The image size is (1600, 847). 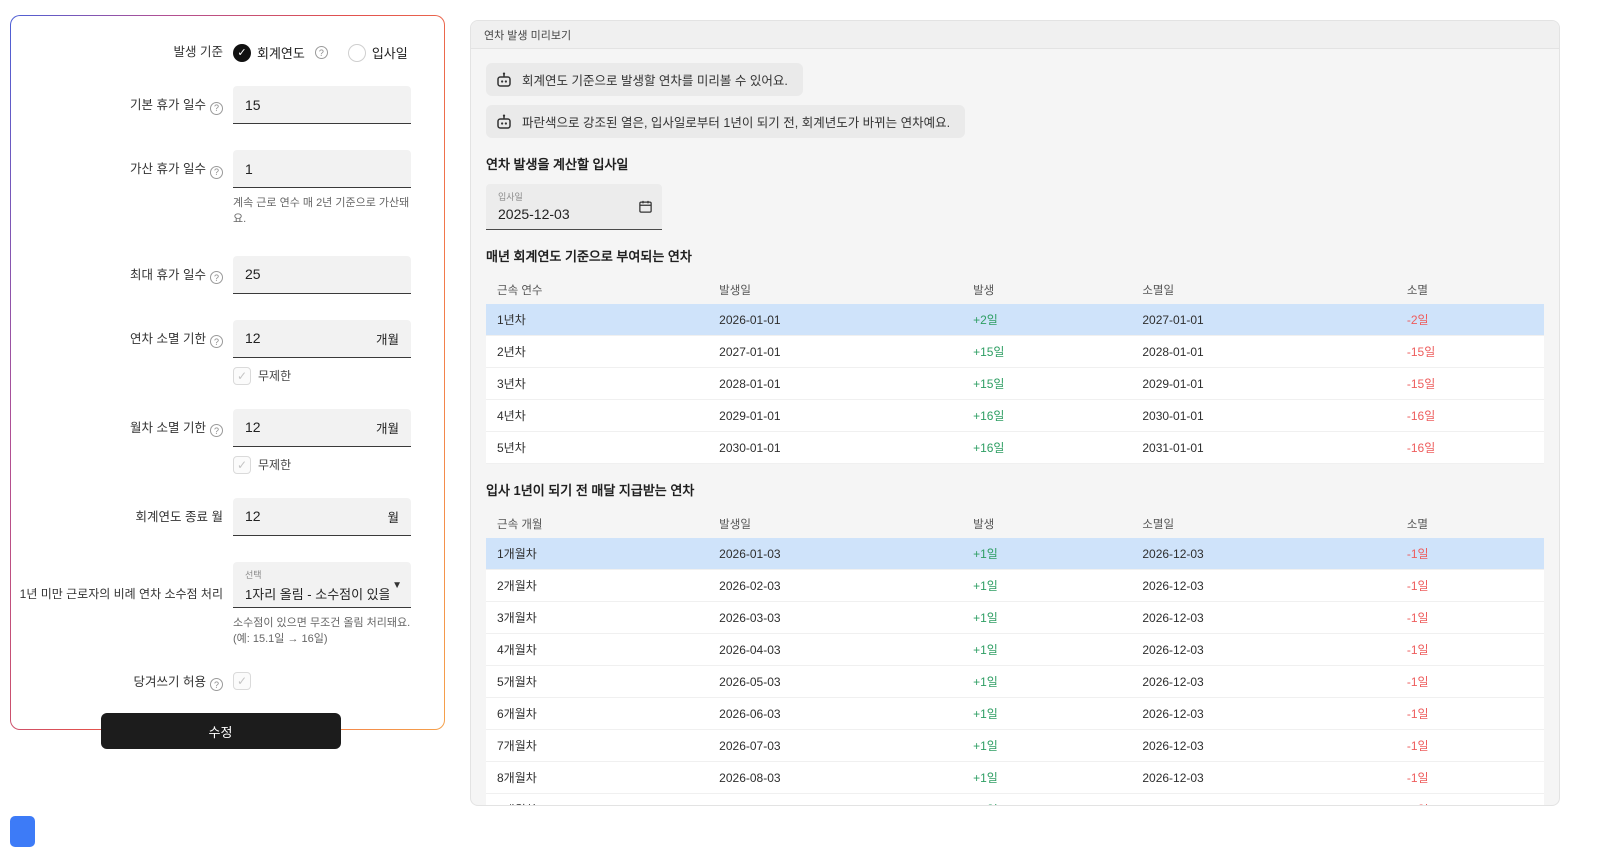 I want to click on radio-option-label: 회계연도, so click(x=281, y=53).